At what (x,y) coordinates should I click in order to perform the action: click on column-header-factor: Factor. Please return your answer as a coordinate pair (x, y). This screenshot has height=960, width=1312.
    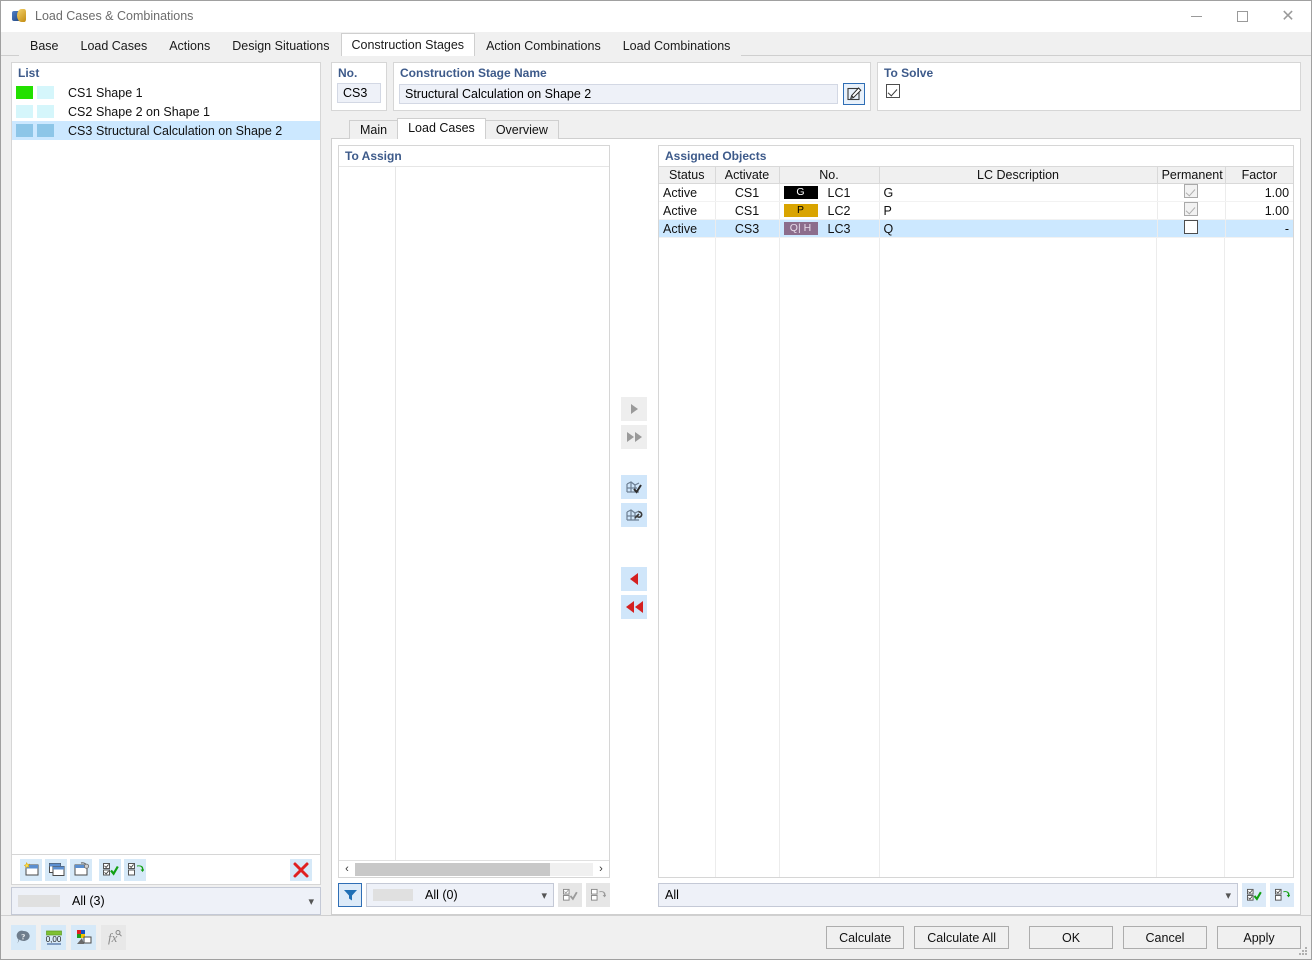
    Looking at the image, I should click on (1259, 175).